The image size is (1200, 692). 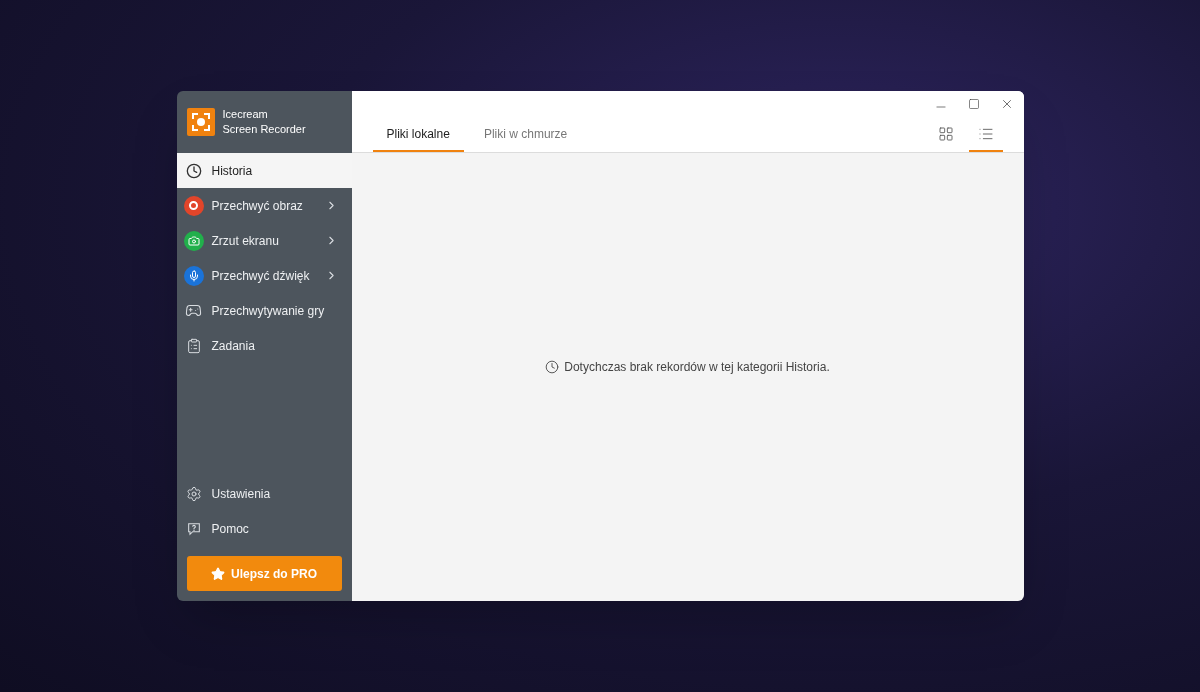 I want to click on tab: Pliki w chmurze, so click(x=525, y=134).